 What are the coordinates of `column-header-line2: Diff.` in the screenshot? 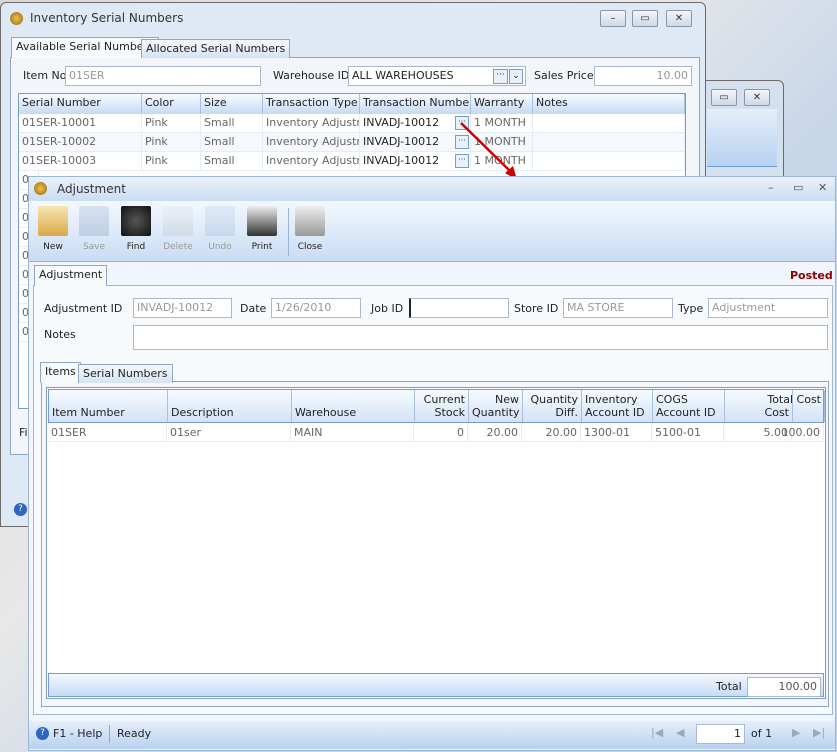 It's located at (566, 412).